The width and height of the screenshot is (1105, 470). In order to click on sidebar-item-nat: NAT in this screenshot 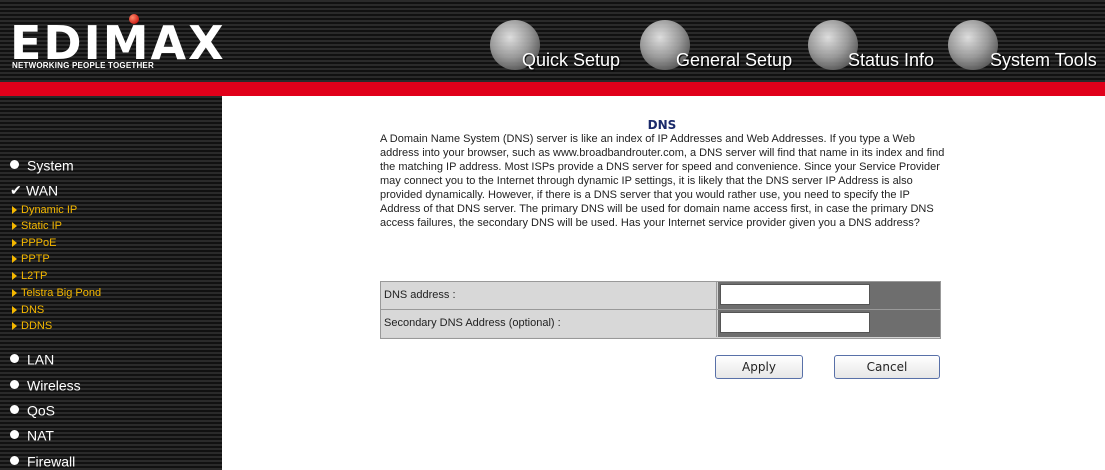, I will do `click(32, 434)`.